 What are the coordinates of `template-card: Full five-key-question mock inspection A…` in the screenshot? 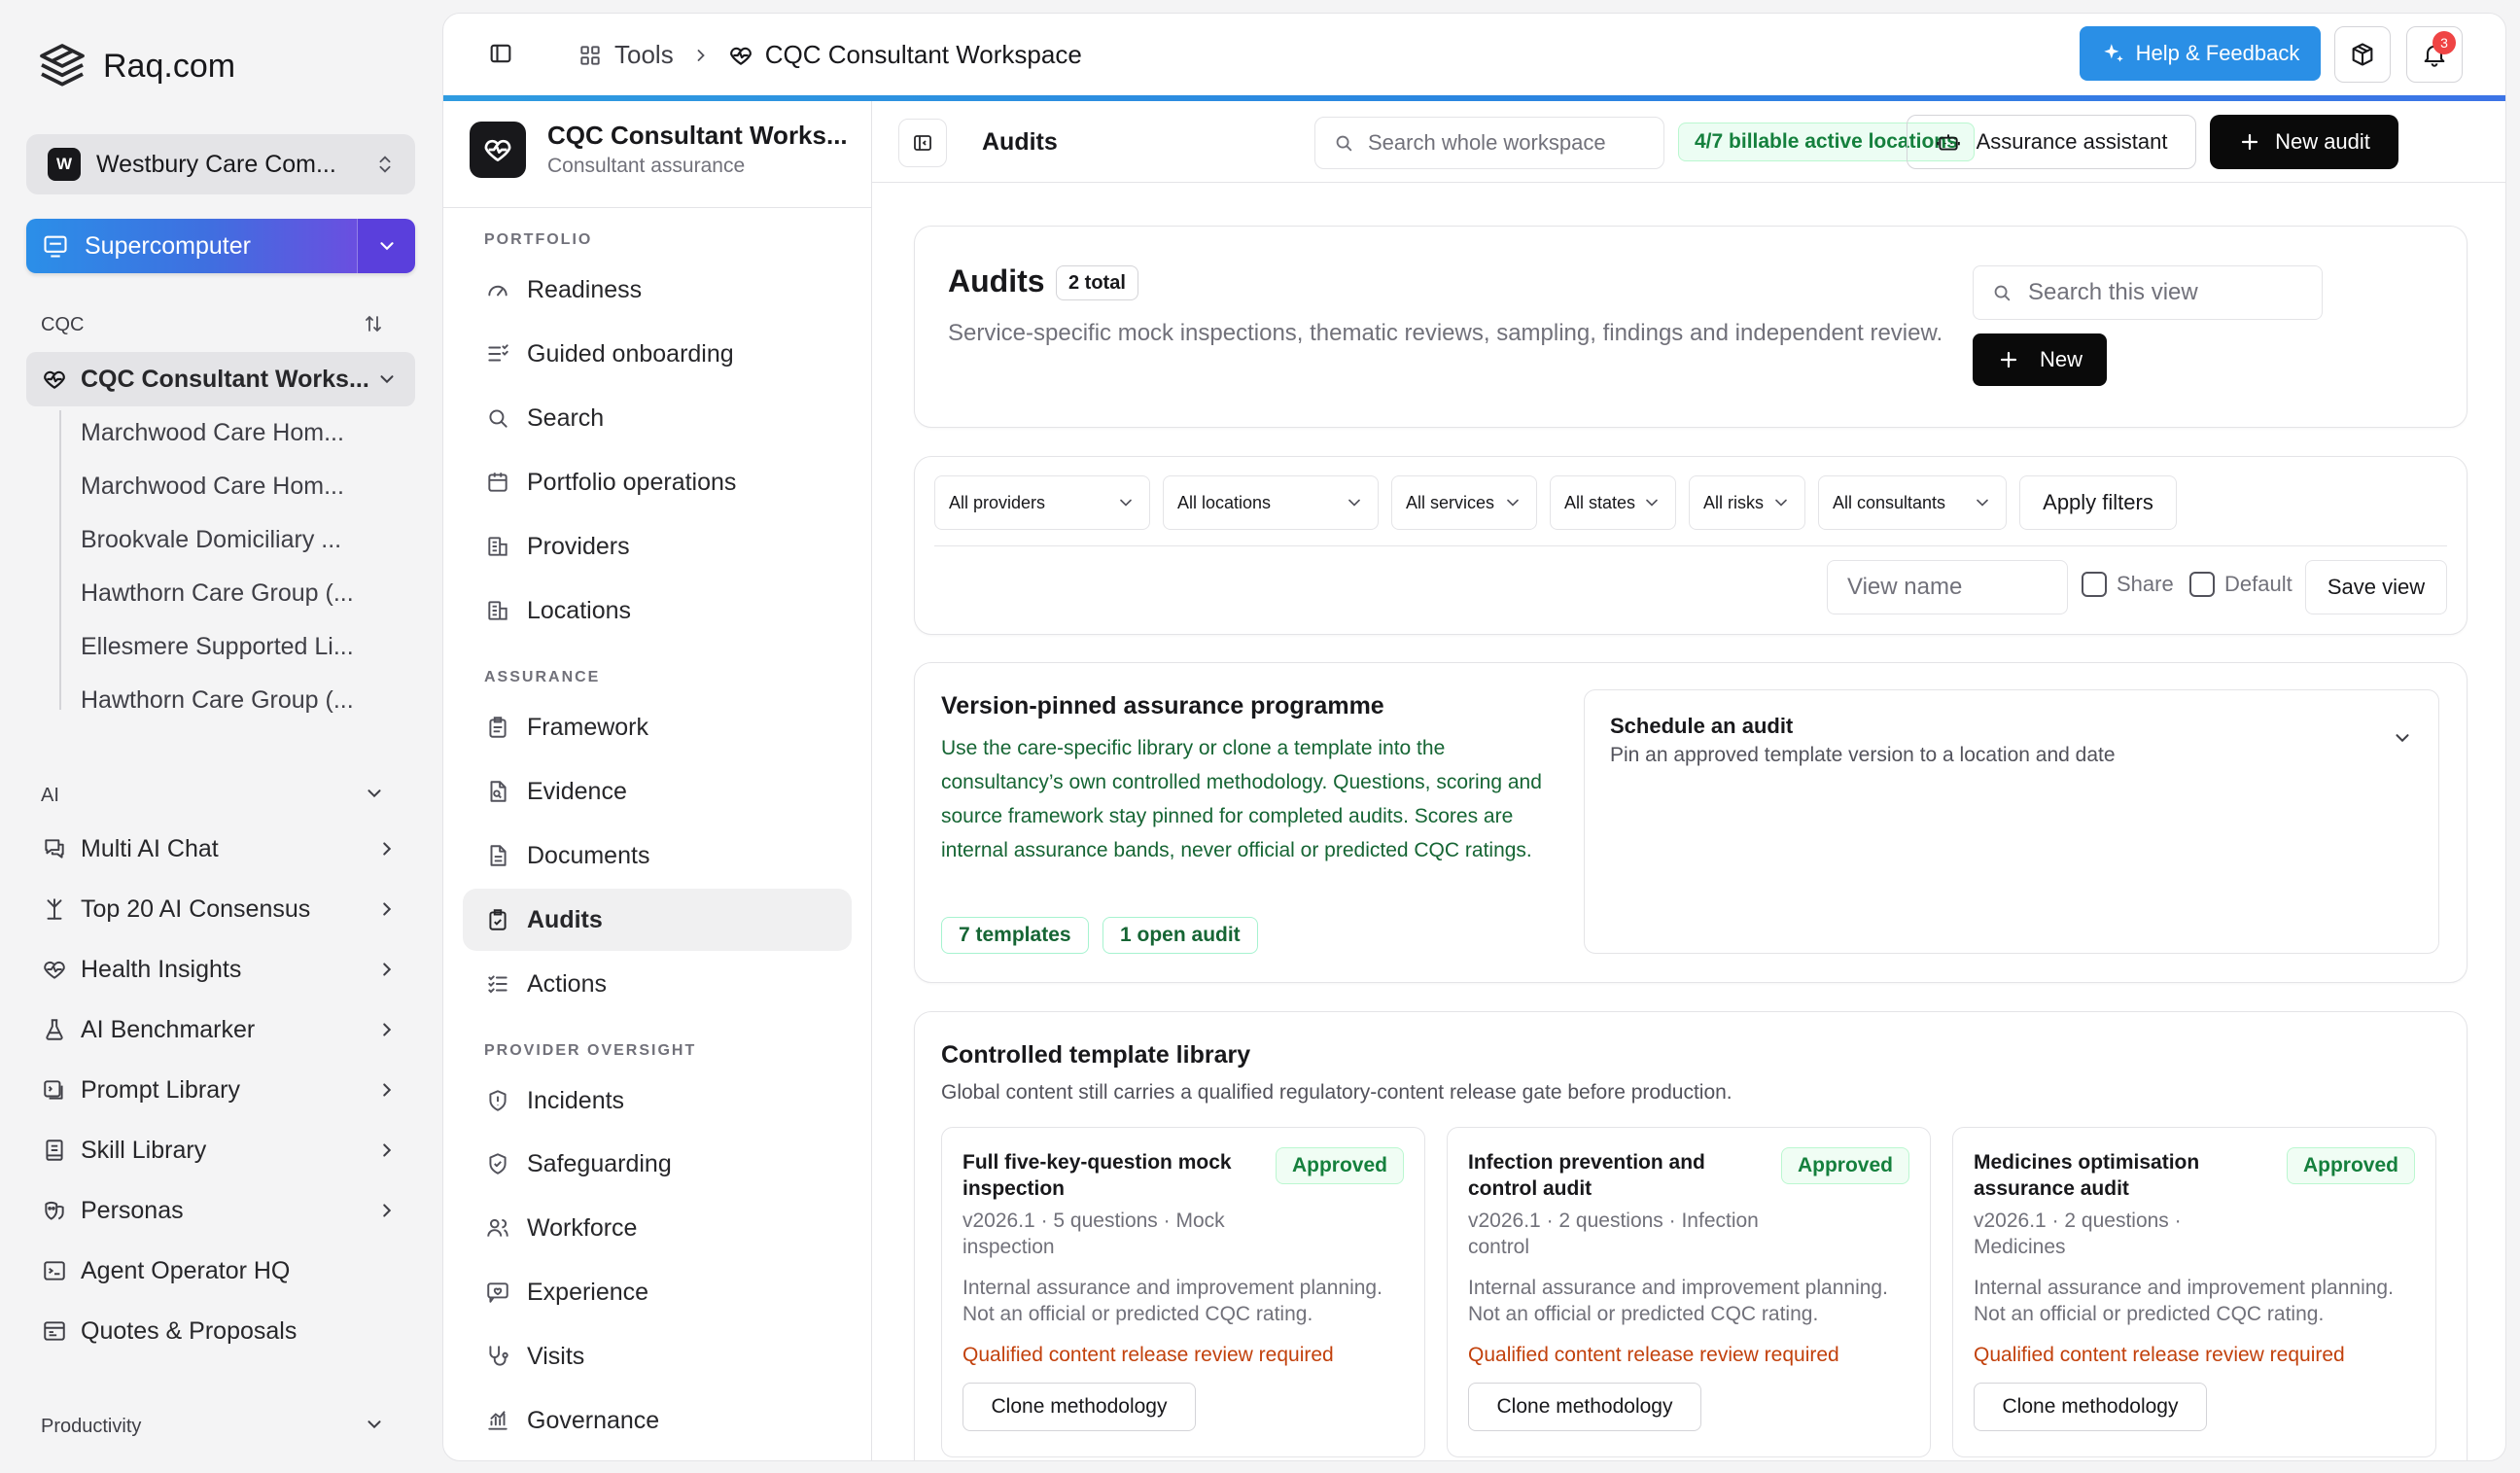 It's located at (1183, 1292).